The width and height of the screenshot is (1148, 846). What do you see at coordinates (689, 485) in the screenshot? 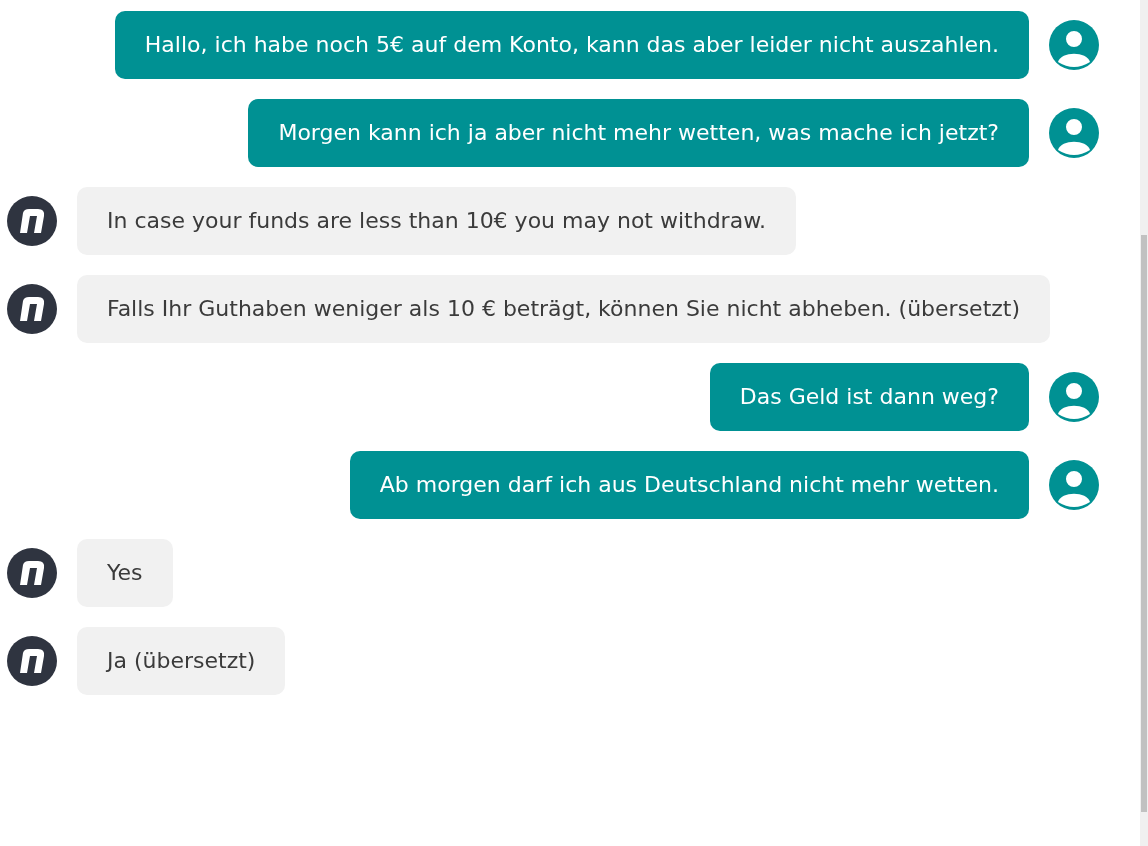
I see `user-message: Ab morgen darf ich aus Deutschland nicht mehr wetten.` at bounding box center [689, 485].